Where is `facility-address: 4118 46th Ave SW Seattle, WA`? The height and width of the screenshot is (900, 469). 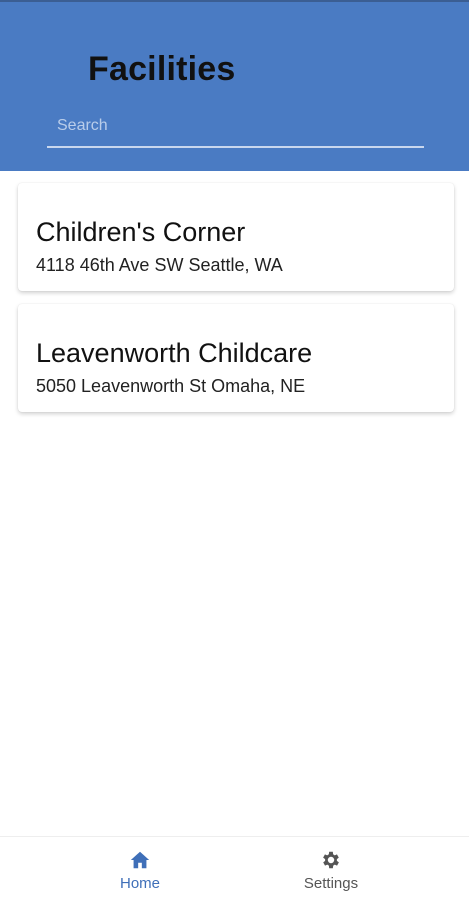 facility-address: 4118 46th Ave SW Seattle, WA is located at coordinates (159, 265).